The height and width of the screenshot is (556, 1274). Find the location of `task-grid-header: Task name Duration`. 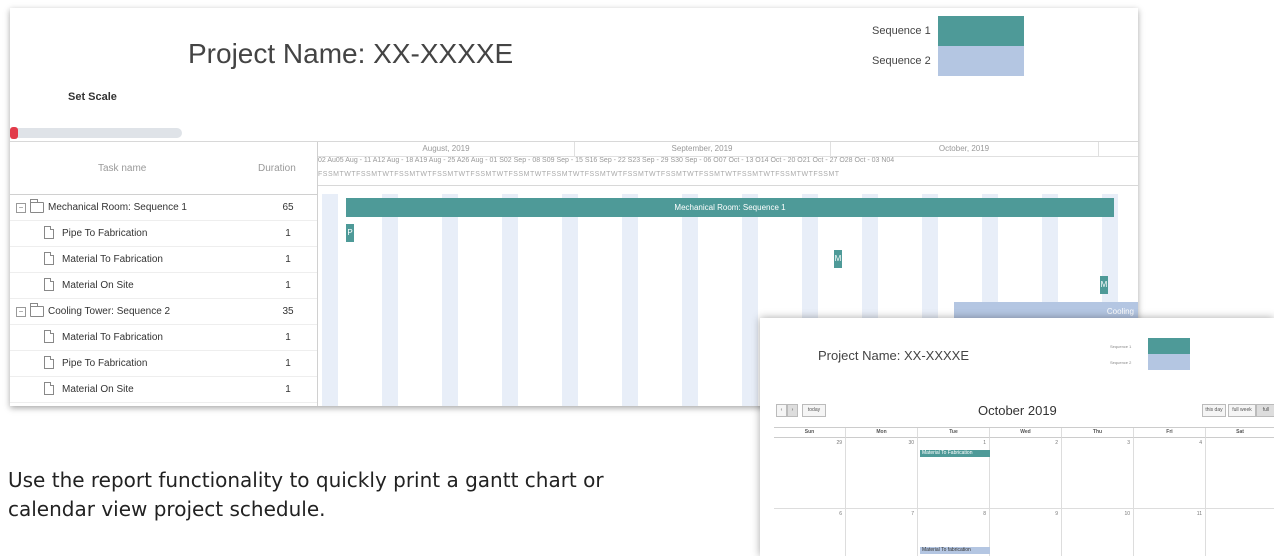

task-grid-header: Task name Duration is located at coordinates (163, 168).